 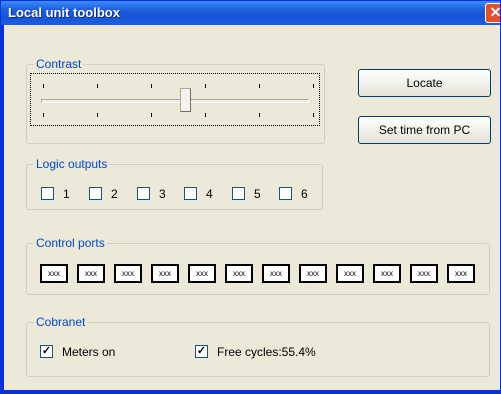 What do you see at coordinates (250, 13) in the screenshot?
I see `title-bar: Local unit toolbox ✕` at bounding box center [250, 13].